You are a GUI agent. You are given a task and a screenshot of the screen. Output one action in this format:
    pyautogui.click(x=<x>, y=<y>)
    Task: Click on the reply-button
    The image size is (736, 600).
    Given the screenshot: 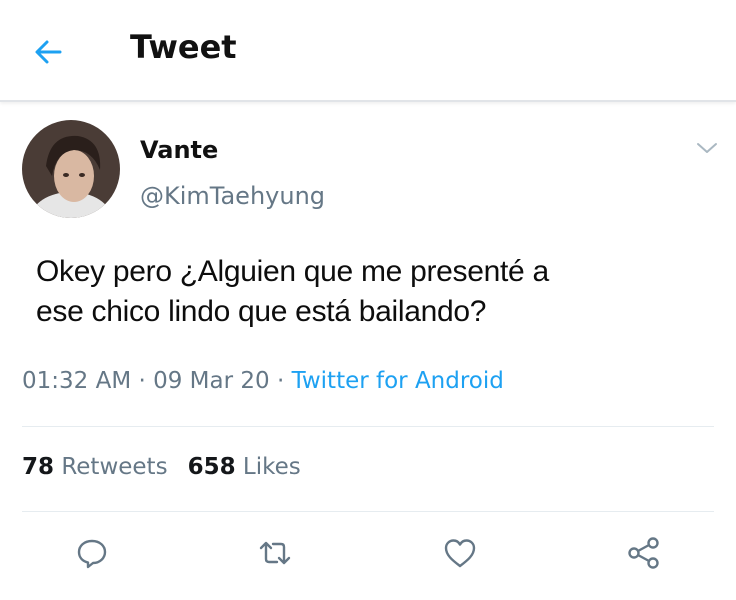 What is the action you would take?
    pyautogui.click(x=92, y=553)
    